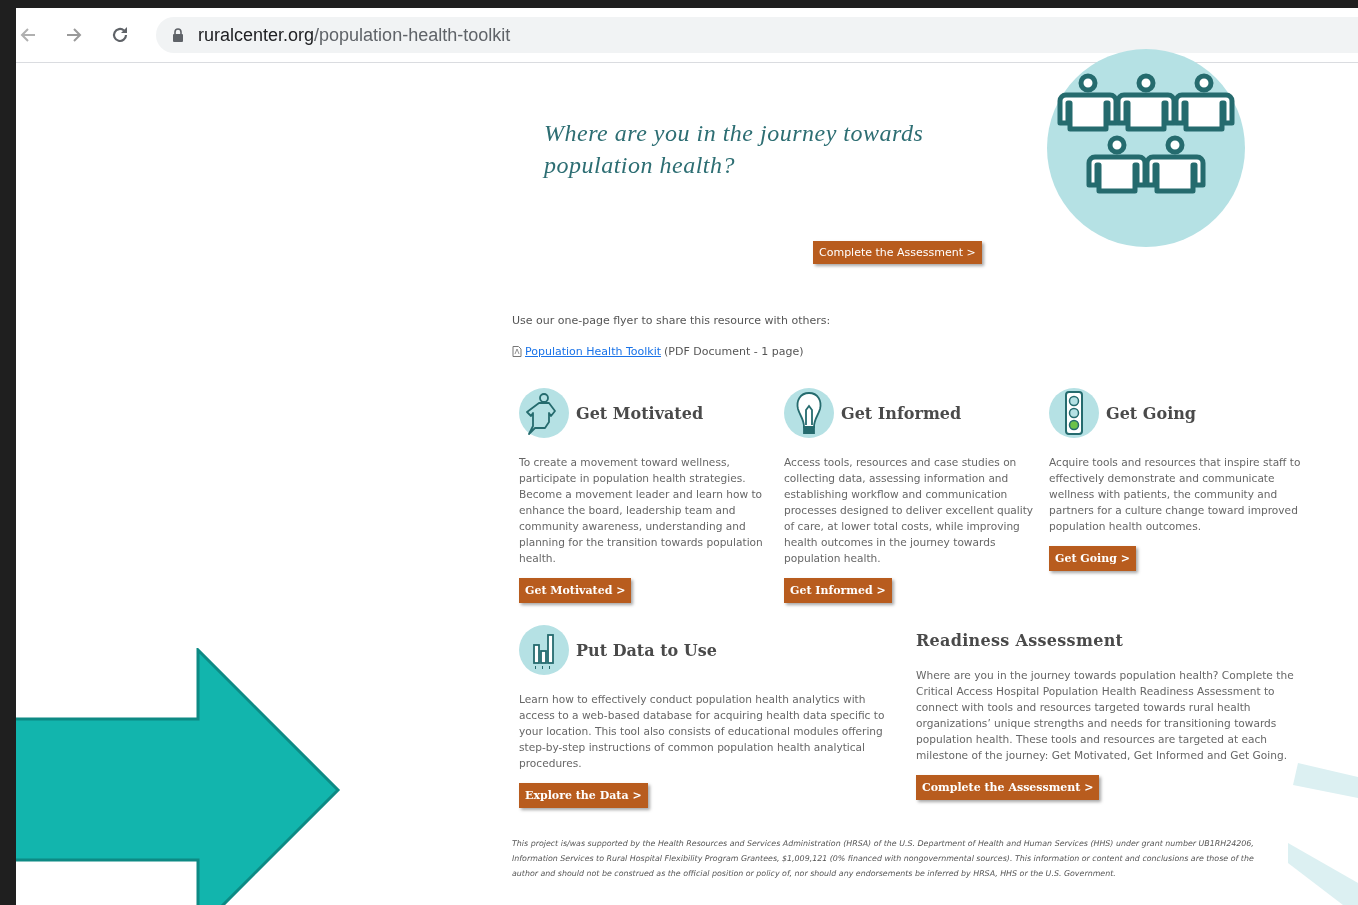 This screenshot has height=905, width=1358. I want to click on section-heading: Readiness Assessment, so click(1020, 640).